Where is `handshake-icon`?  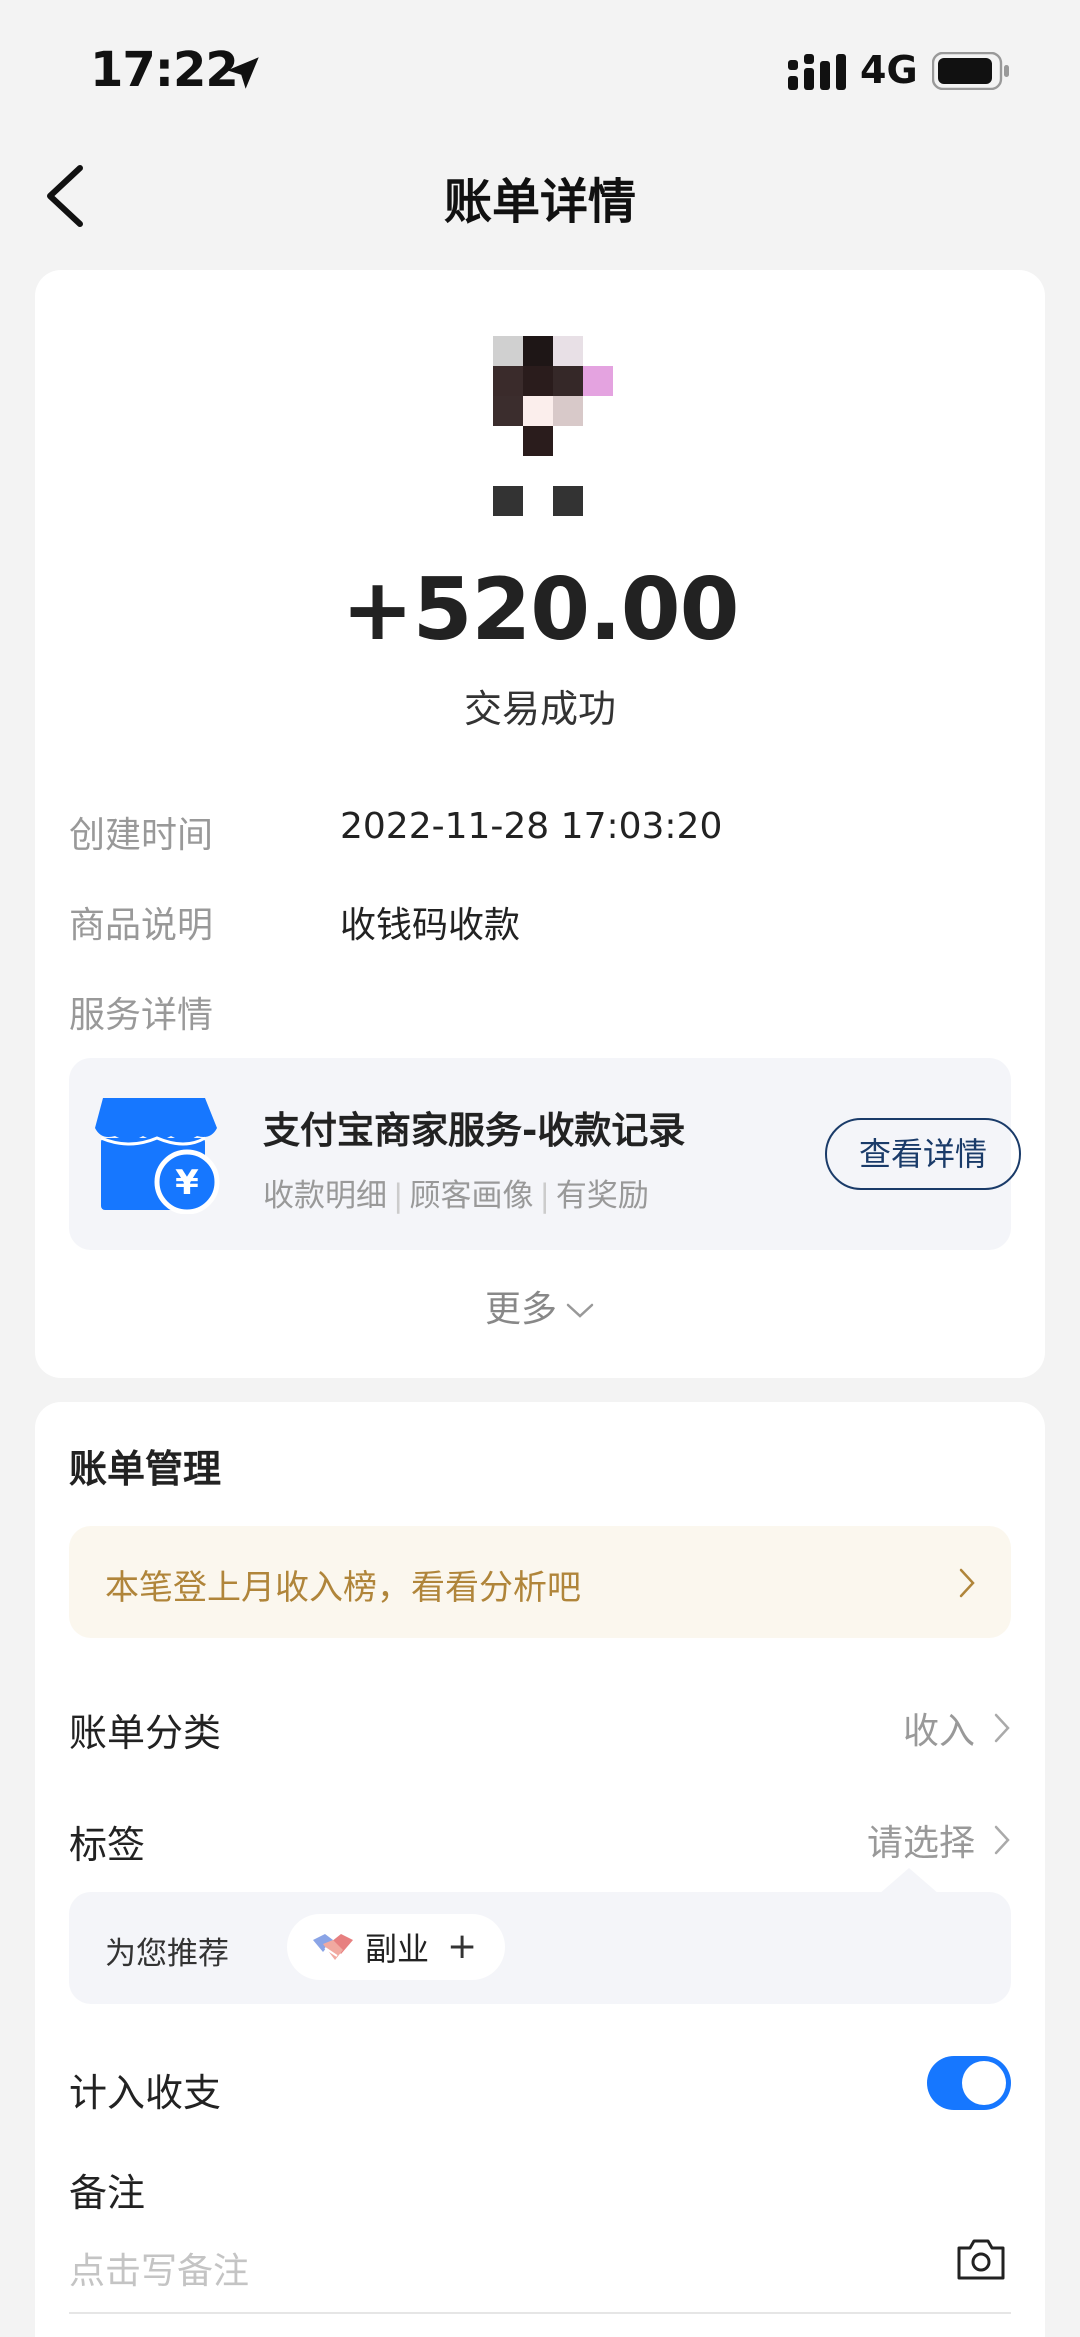 handshake-icon is located at coordinates (333, 1947).